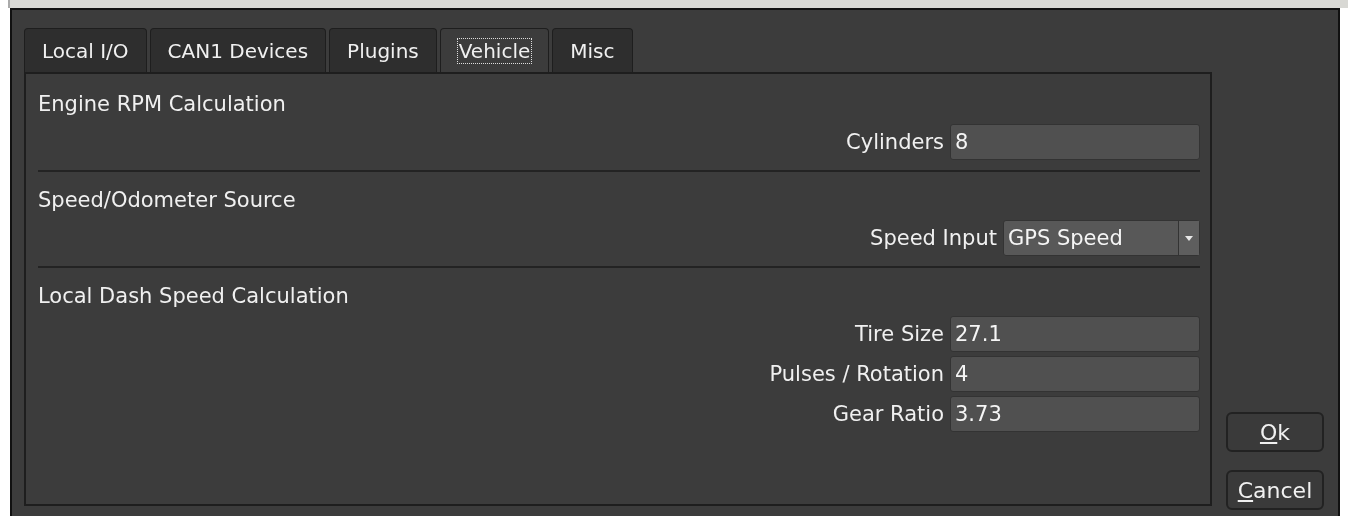  What do you see at coordinates (592, 50) in the screenshot?
I see `tab: Misc` at bounding box center [592, 50].